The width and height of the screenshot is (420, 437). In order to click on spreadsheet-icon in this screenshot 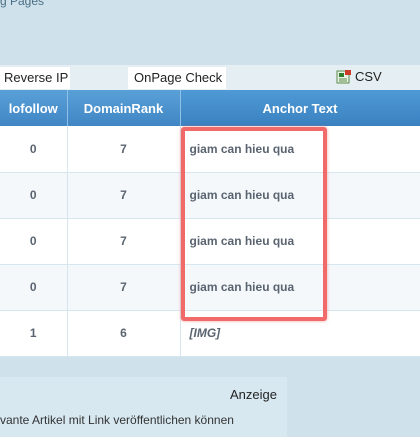, I will do `click(344, 77)`.